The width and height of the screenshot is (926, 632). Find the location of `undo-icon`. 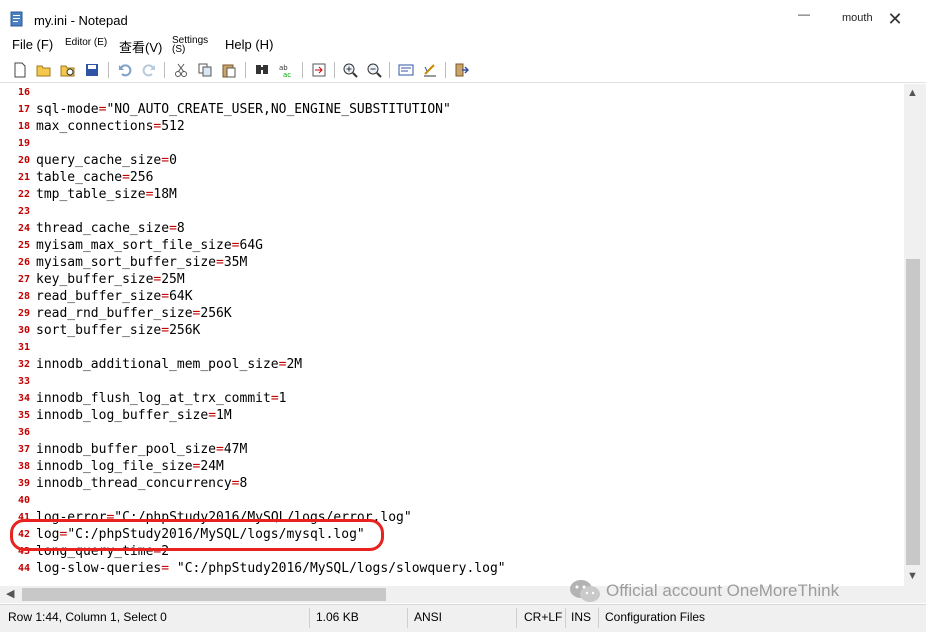

undo-icon is located at coordinates (125, 70).